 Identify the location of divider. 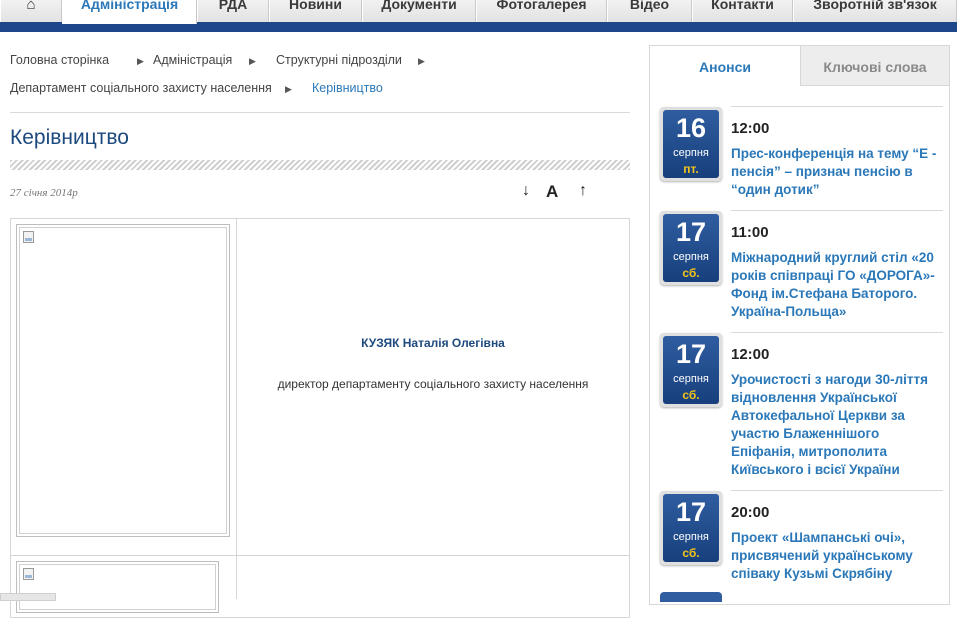
(320, 112).